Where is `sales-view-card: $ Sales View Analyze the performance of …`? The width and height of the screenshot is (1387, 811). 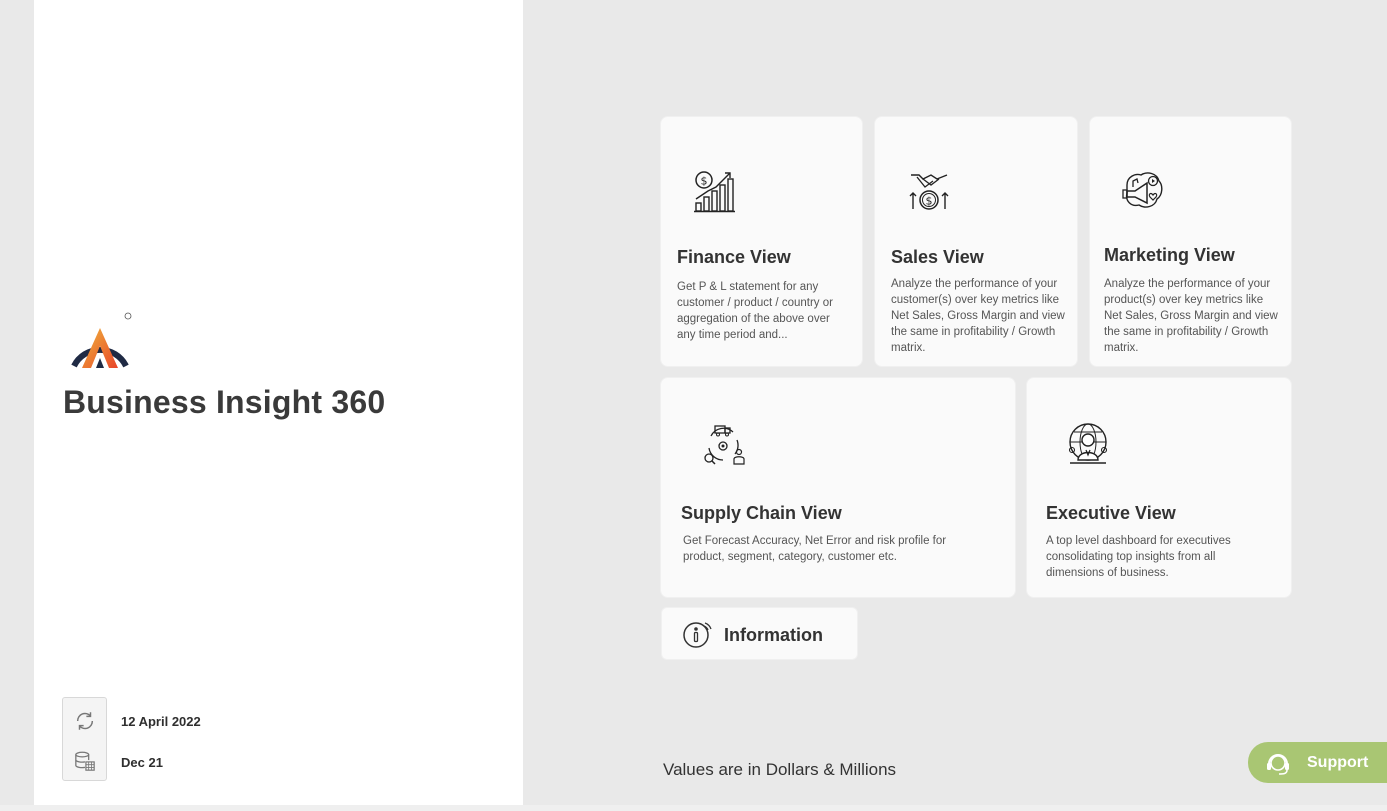
sales-view-card: $ Sales View Analyze the performance of … is located at coordinates (976, 241).